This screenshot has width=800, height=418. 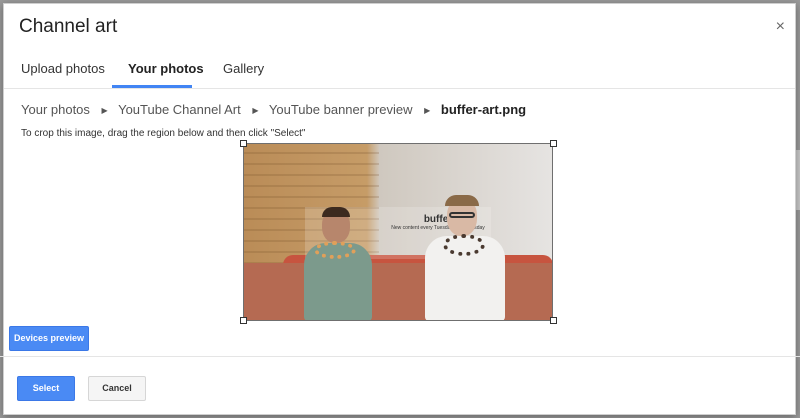 What do you see at coordinates (553, 143) in the screenshot?
I see `crop-handle-top-right` at bounding box center [553, 143].